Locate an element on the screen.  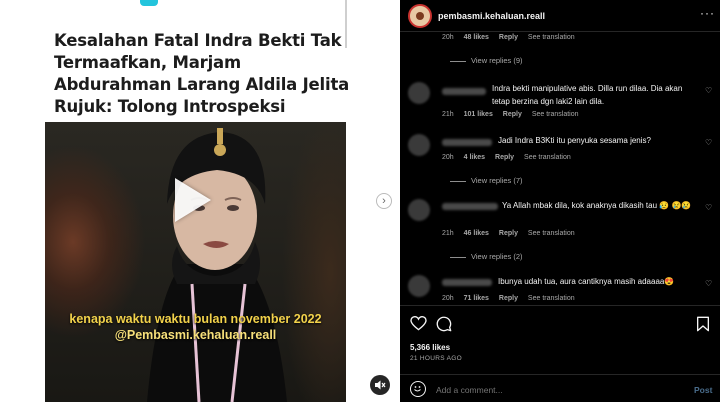
comment-meta: 20h 48 likes Reply See translation is located at coordinates (512, 37).